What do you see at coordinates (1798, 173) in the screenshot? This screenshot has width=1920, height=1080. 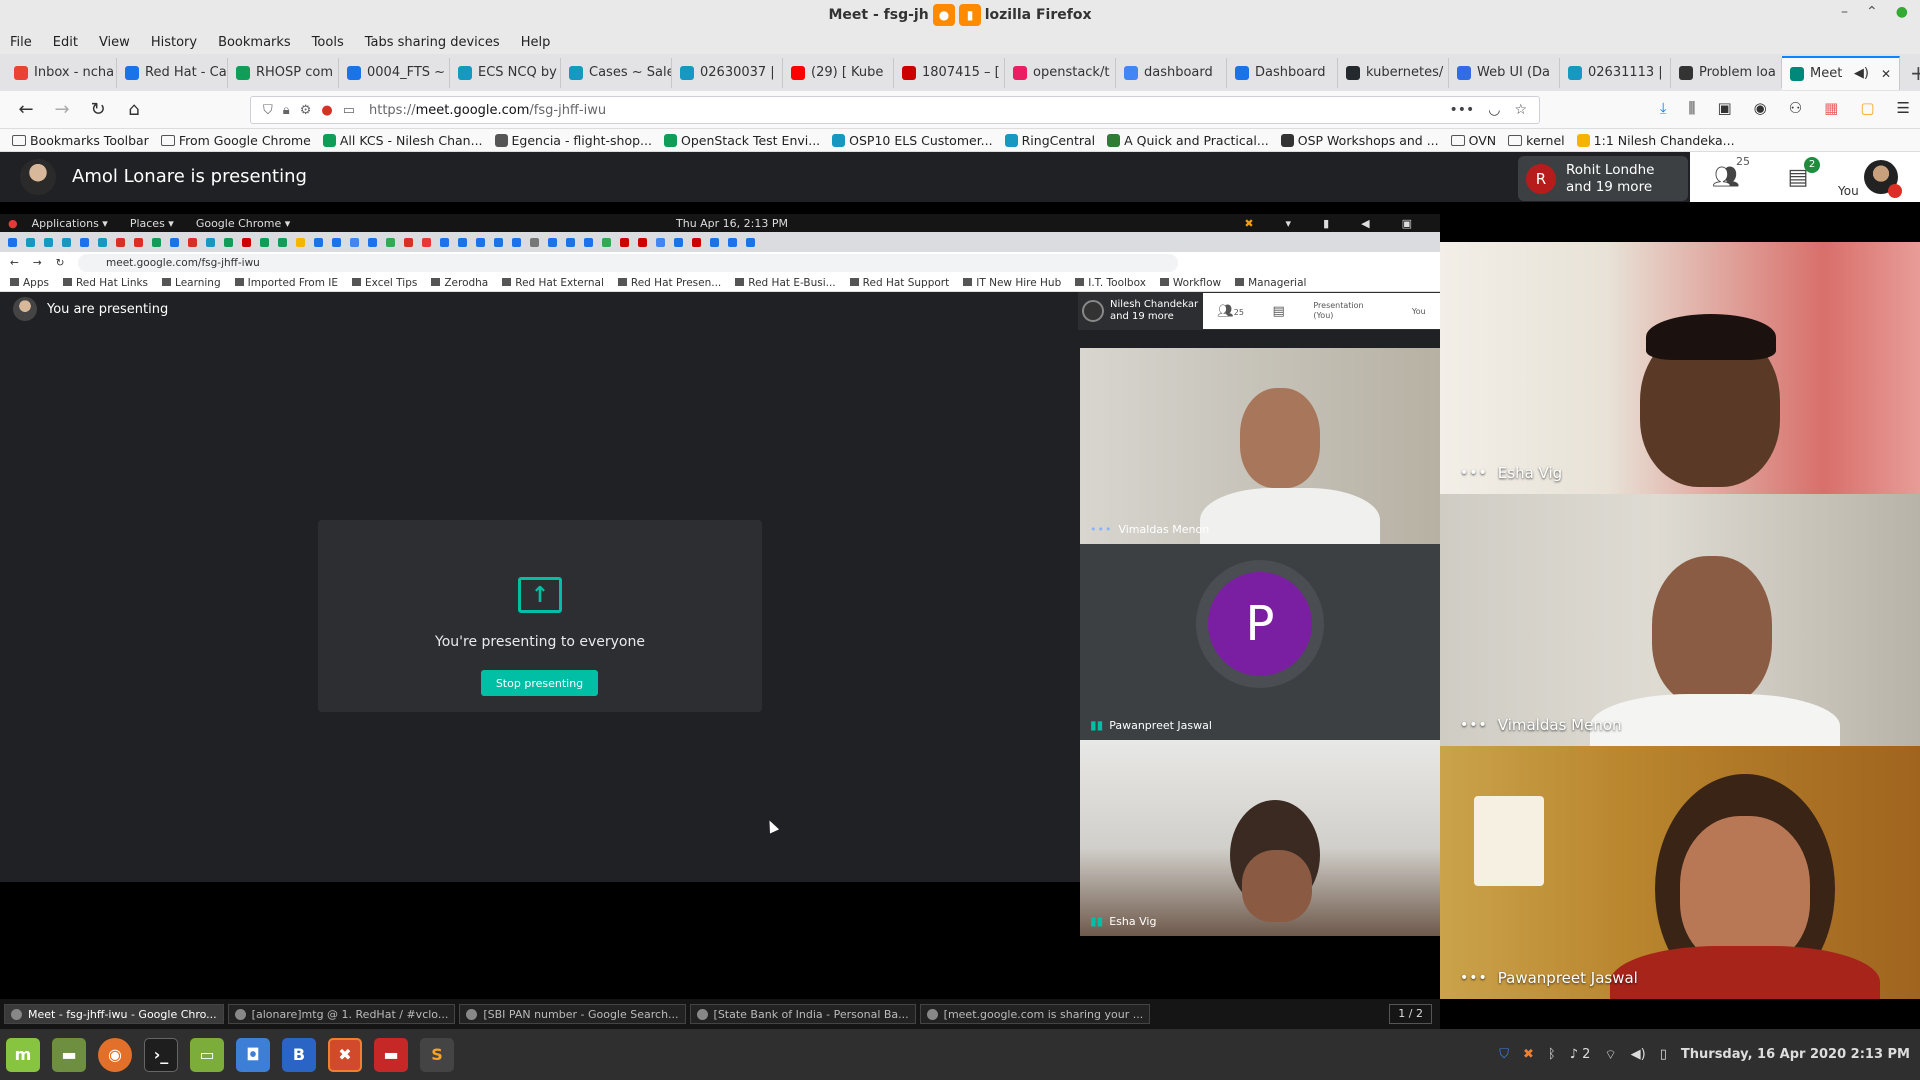 I see `chat-button: ▤ 2` at bounding box center [1798, 173].